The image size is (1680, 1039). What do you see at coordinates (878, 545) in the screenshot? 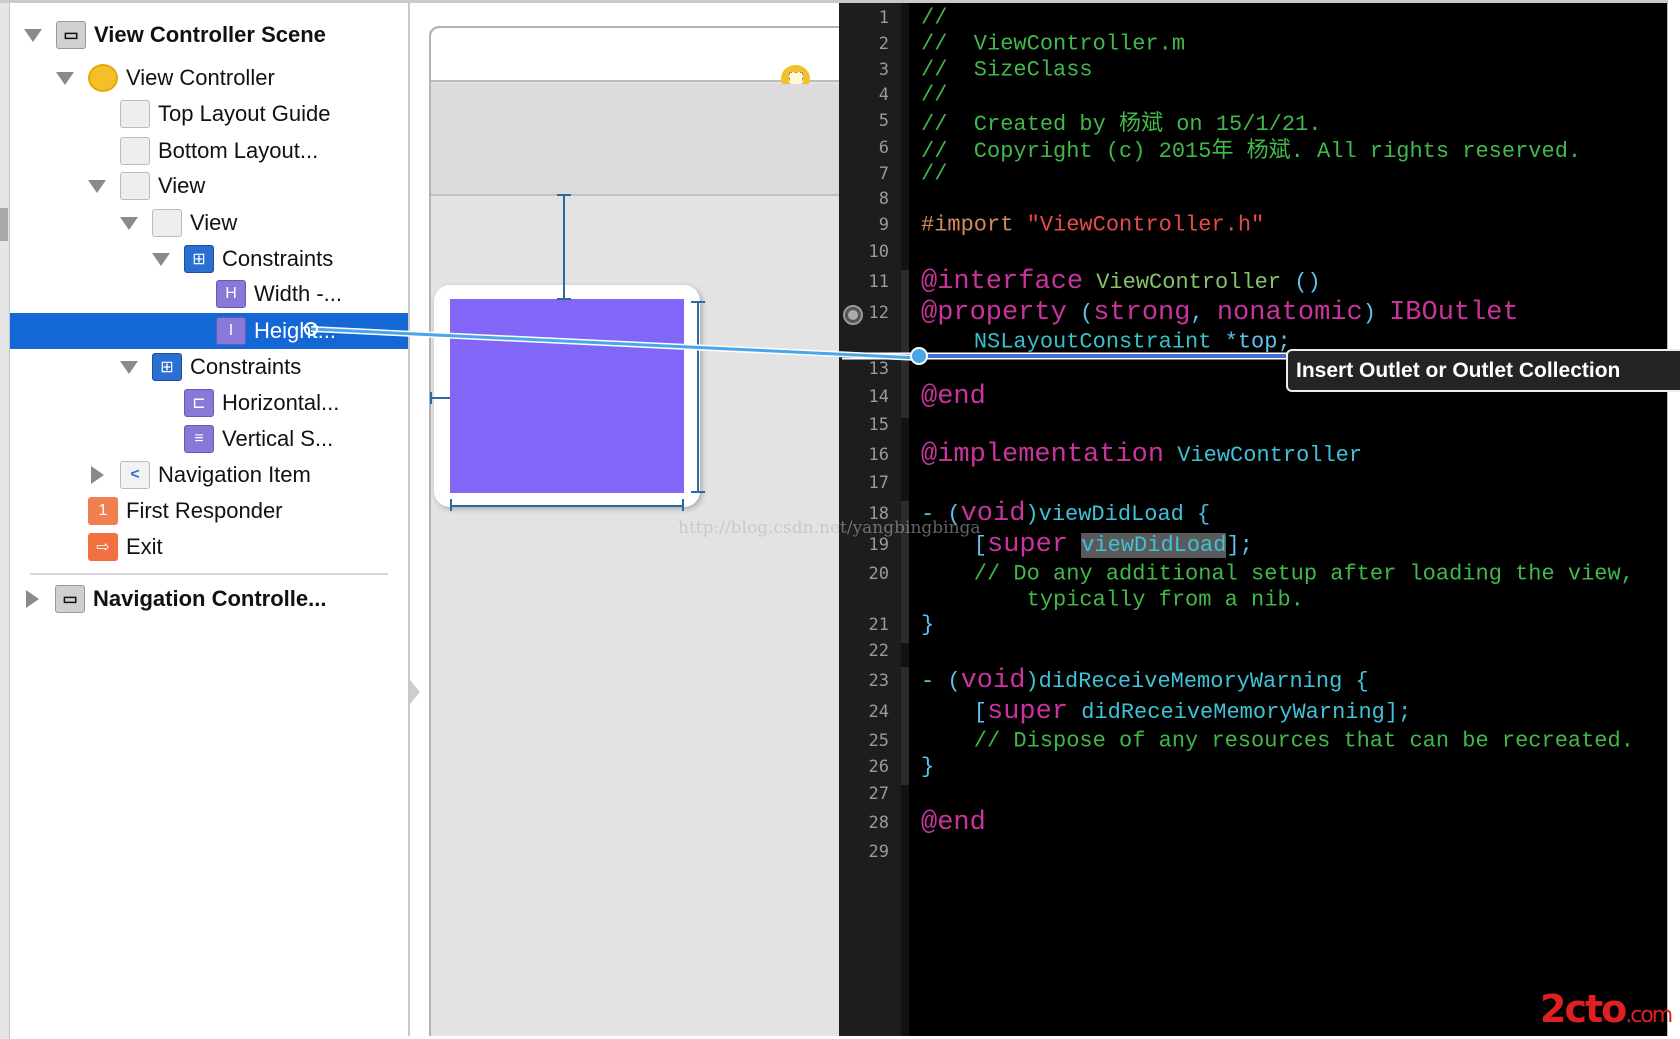
I see `line-number: 19` at bounding box center [878, 545].